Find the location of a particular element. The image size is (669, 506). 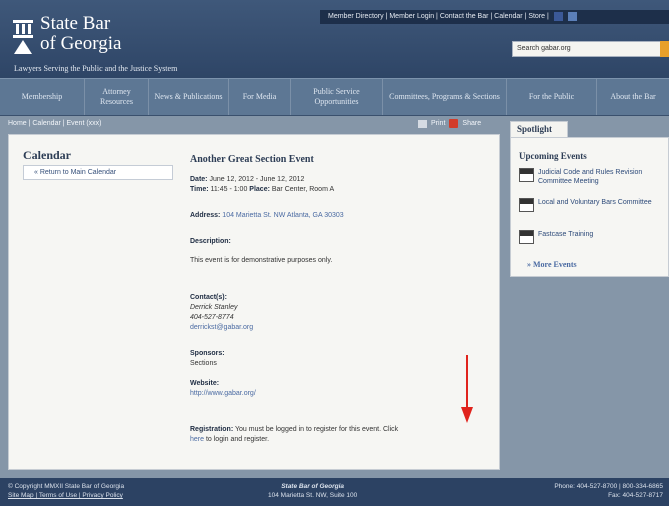

linkedin-icon is located at coordinates (572, 16).